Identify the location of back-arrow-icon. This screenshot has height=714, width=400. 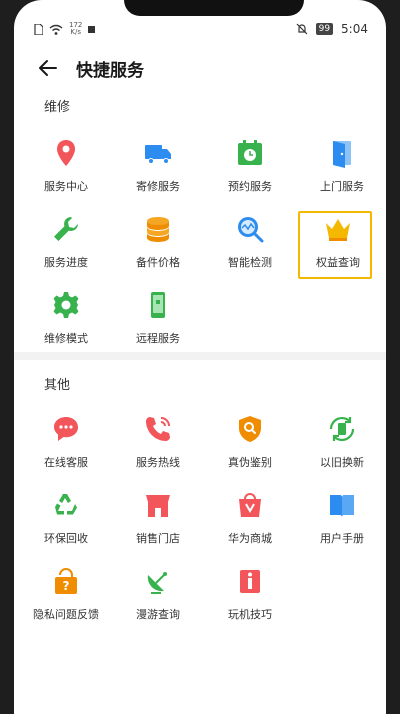
(48, 68).